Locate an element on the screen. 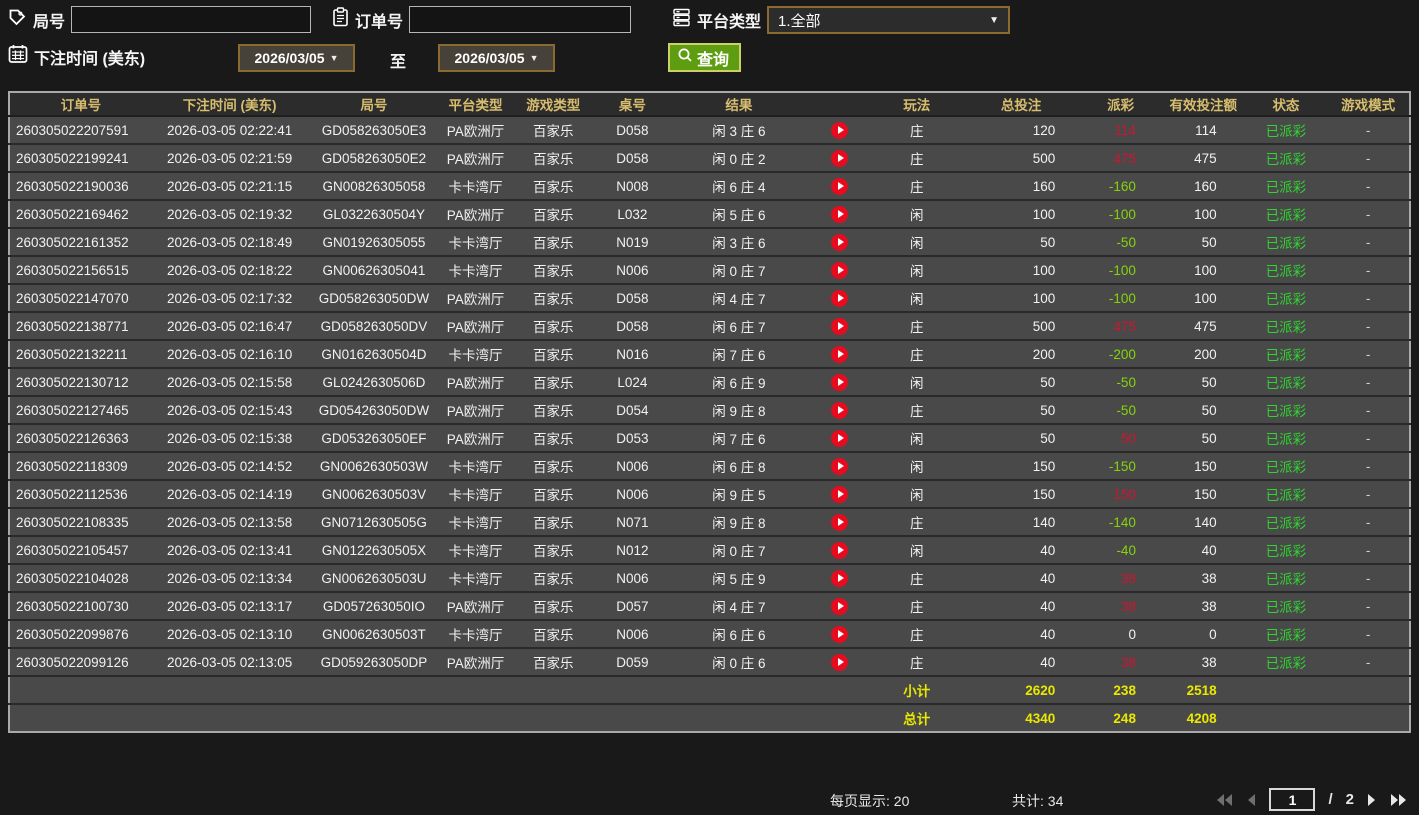 This screenshot has width=1419, height=815. page-number-input: 1 is located at coordinates (1292, 799).